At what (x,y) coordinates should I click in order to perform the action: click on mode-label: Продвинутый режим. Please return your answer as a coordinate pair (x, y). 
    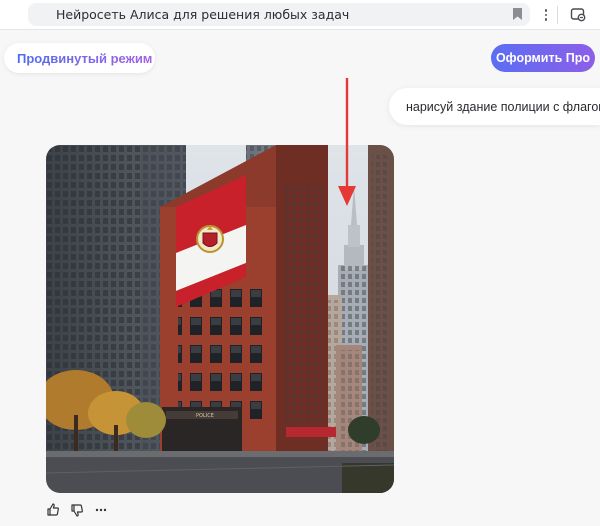
    Looking at the image, I should click on (85, 58).